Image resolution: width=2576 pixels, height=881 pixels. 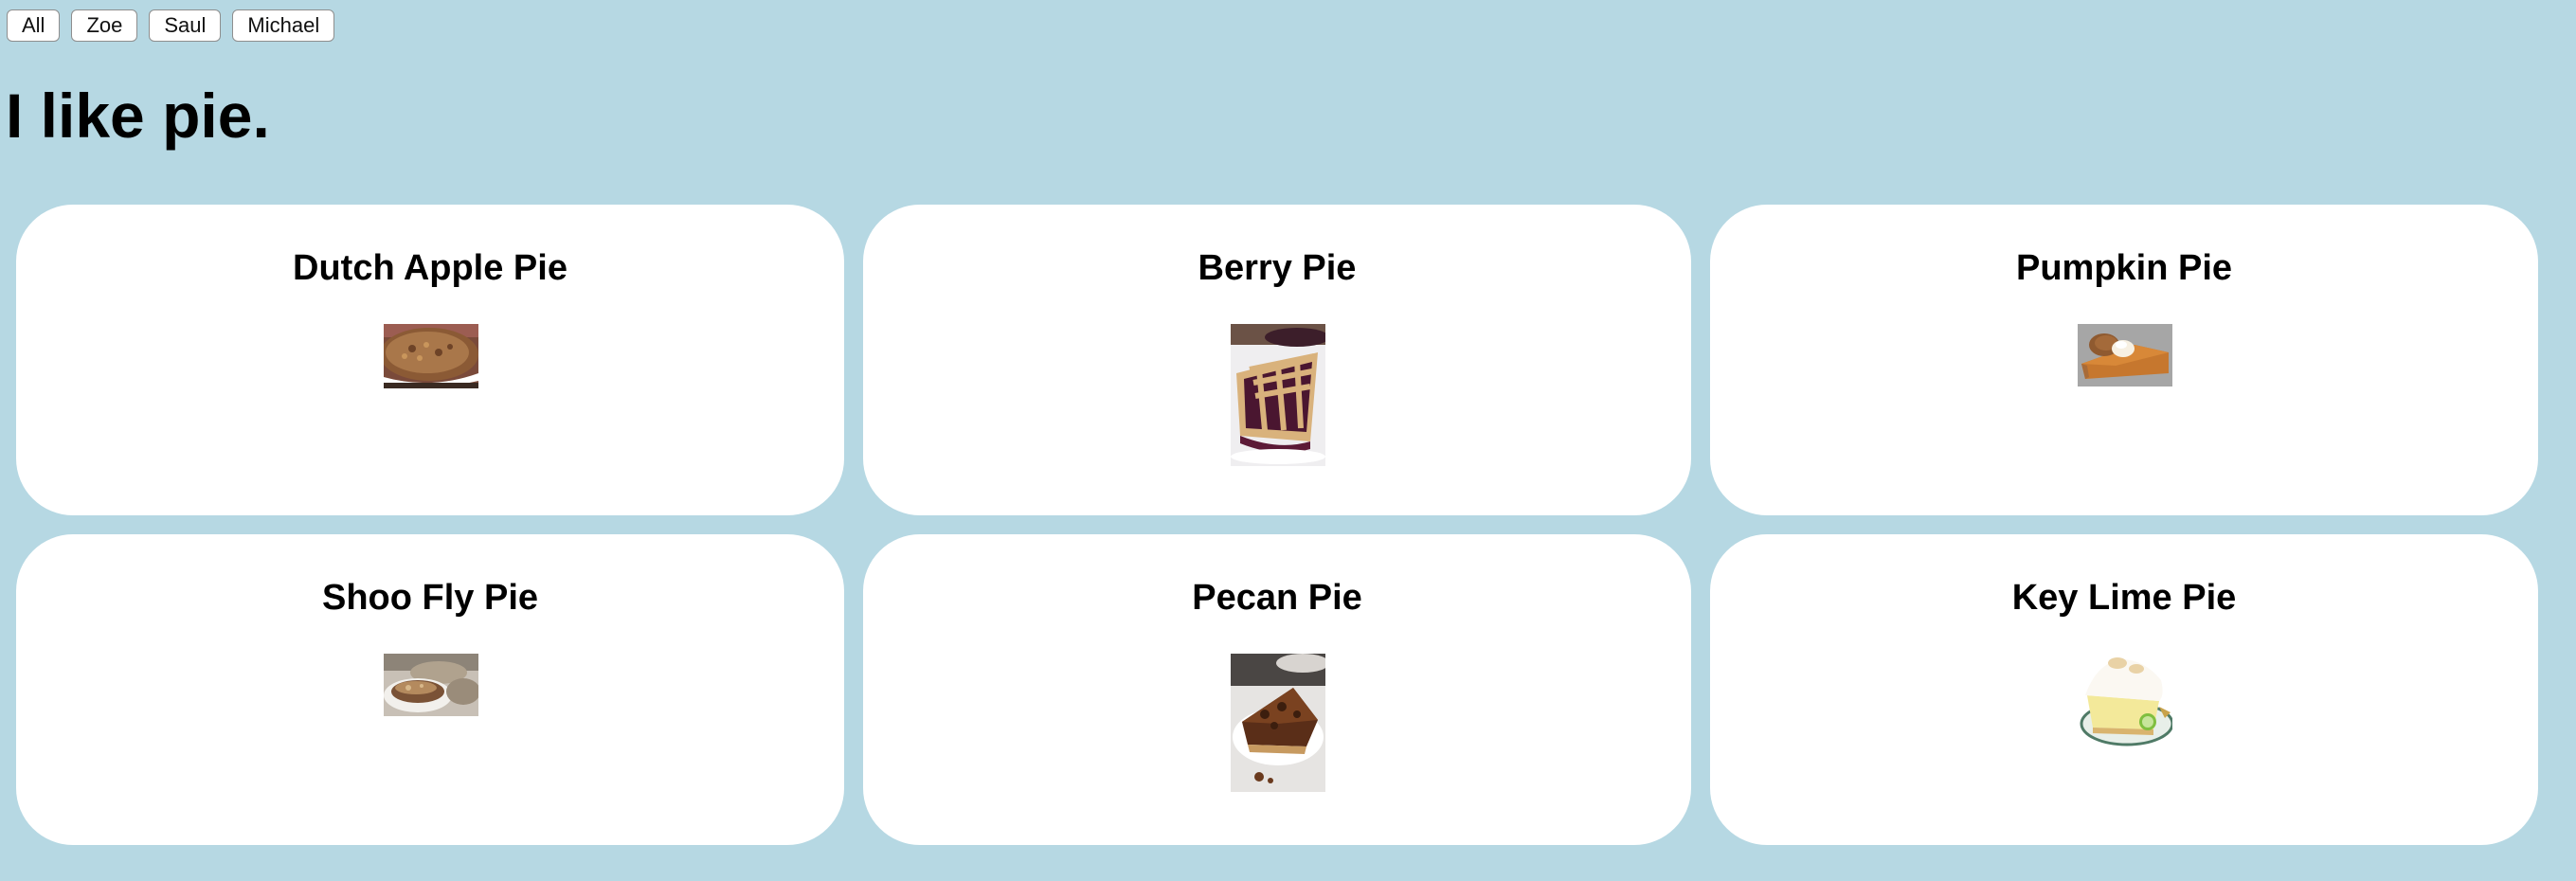 What do you see at coordinates (430, 268) in the screenshot?
I see `pie-name: Dutch Apple Pie` at bounding box center [430, 268].